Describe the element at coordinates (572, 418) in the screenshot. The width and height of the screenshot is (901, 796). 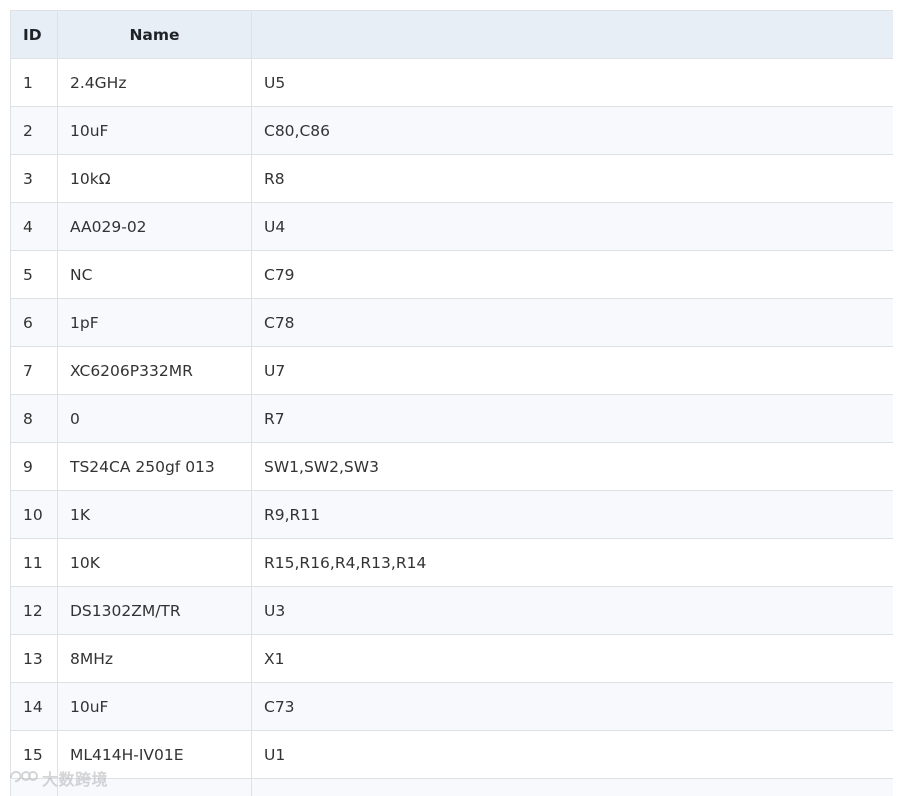
I see `cell-designator: R7` at that location.